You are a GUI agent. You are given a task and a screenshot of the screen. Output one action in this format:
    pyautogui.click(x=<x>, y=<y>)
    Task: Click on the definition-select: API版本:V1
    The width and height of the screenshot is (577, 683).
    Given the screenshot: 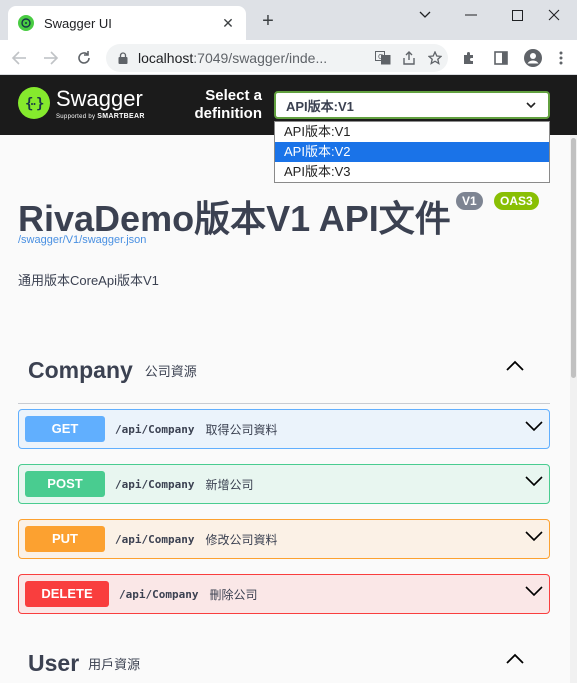 What is the action you would take?
    pyautogui.click(x=412, y=105)
    